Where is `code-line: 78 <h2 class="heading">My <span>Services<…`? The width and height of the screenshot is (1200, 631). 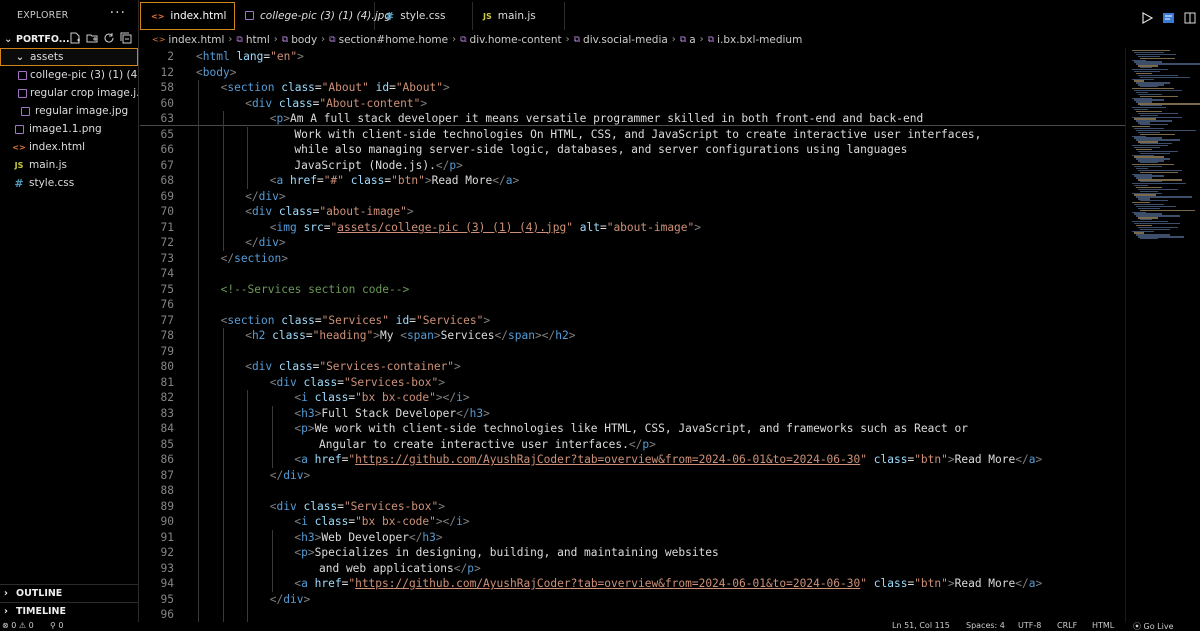
code-line: 78 <h2 class="heading">My <span>Services<… is located at coordinates (632, 336).